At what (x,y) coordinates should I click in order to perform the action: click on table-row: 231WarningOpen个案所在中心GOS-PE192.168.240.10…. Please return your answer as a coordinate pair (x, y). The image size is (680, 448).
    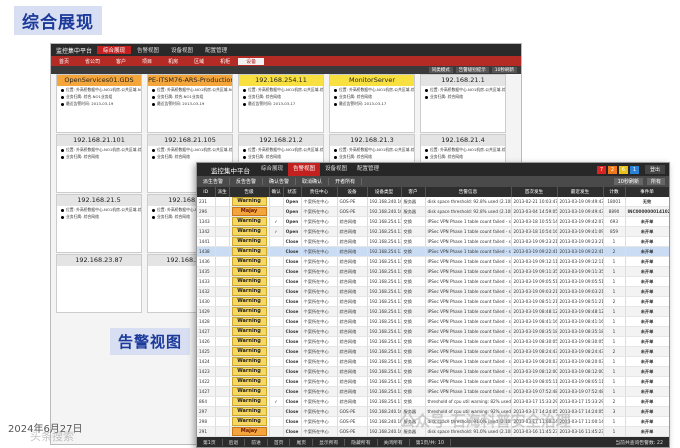
    Looking at the image, I should click on (433, 202).